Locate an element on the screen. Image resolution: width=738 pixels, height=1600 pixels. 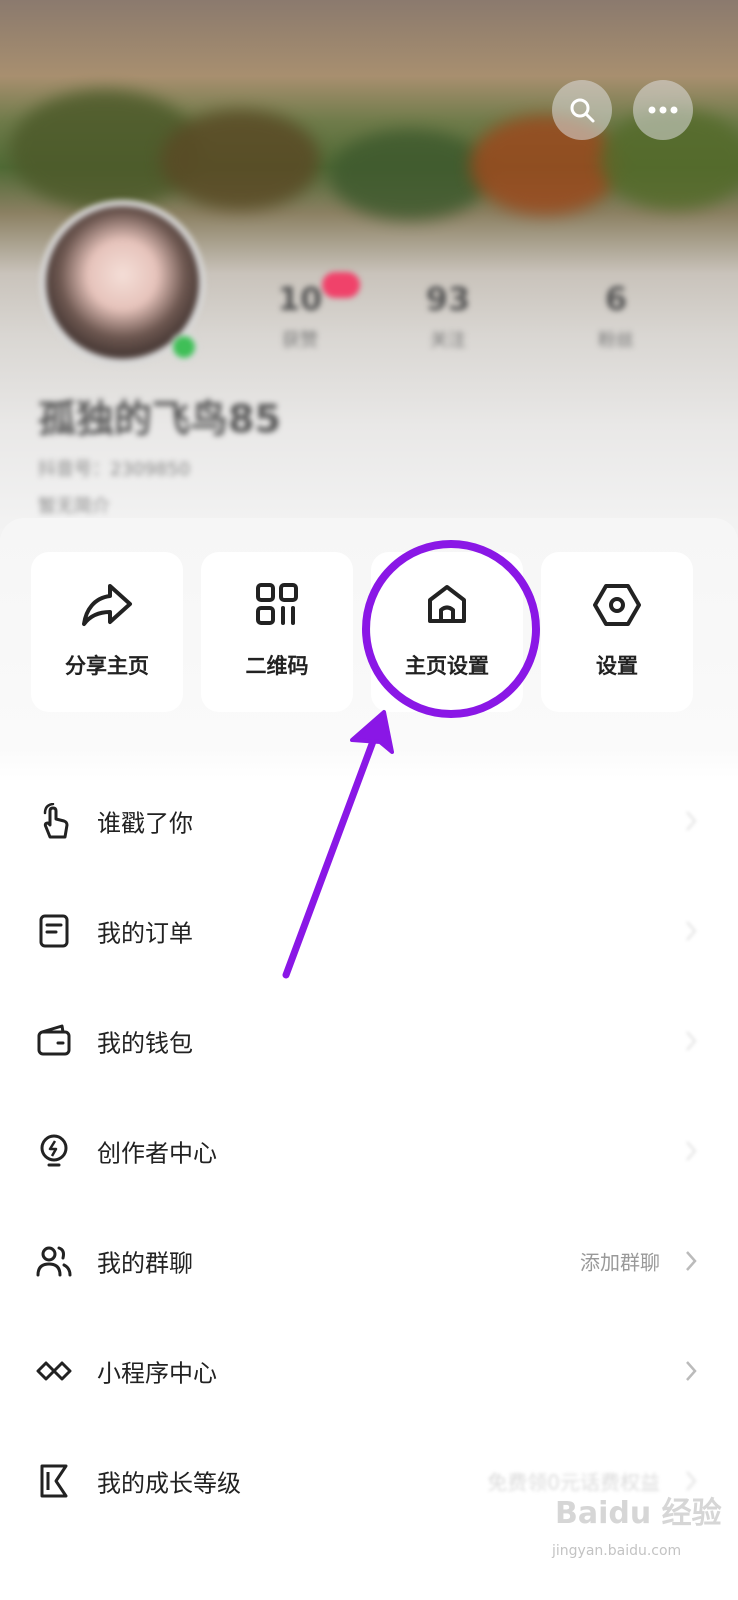
watermark-url: jingyan.baidu.com is located at coordinates (617, 1551).